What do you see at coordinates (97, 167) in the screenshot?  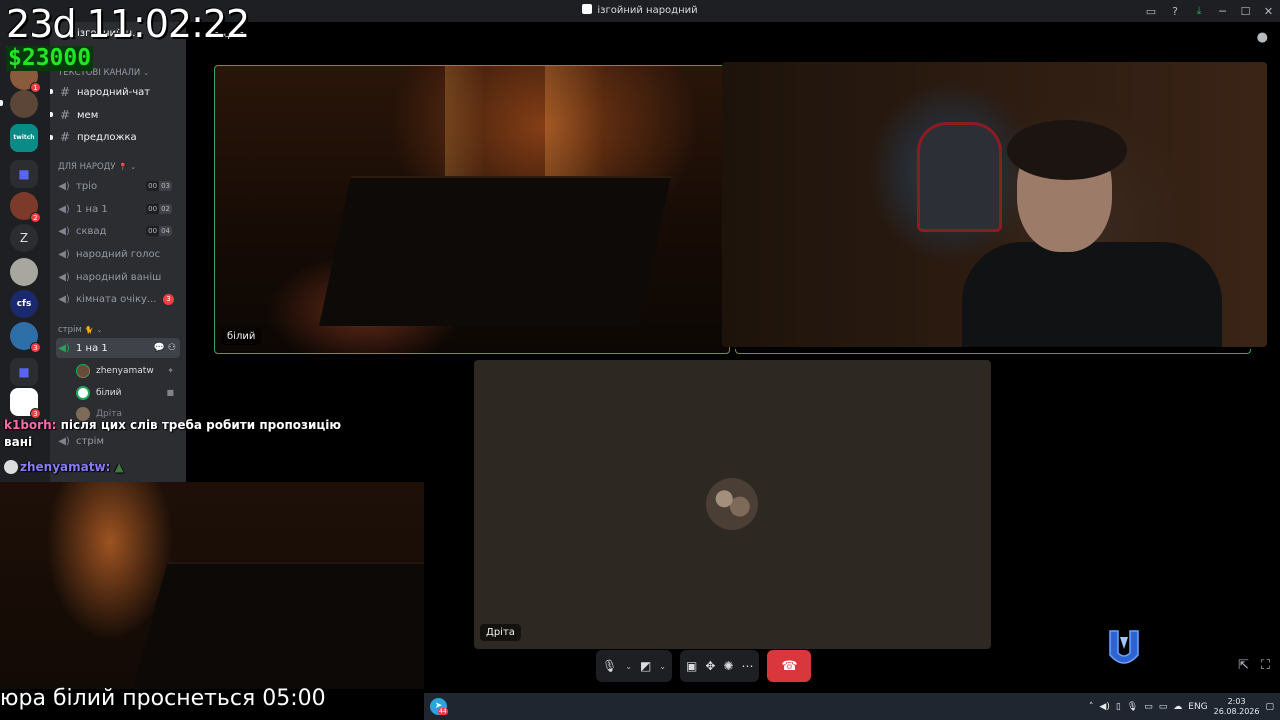 I see `category-voice: ДЛЯ НАРОДУ 📍 ⌄` at bounding box center [97, 167].